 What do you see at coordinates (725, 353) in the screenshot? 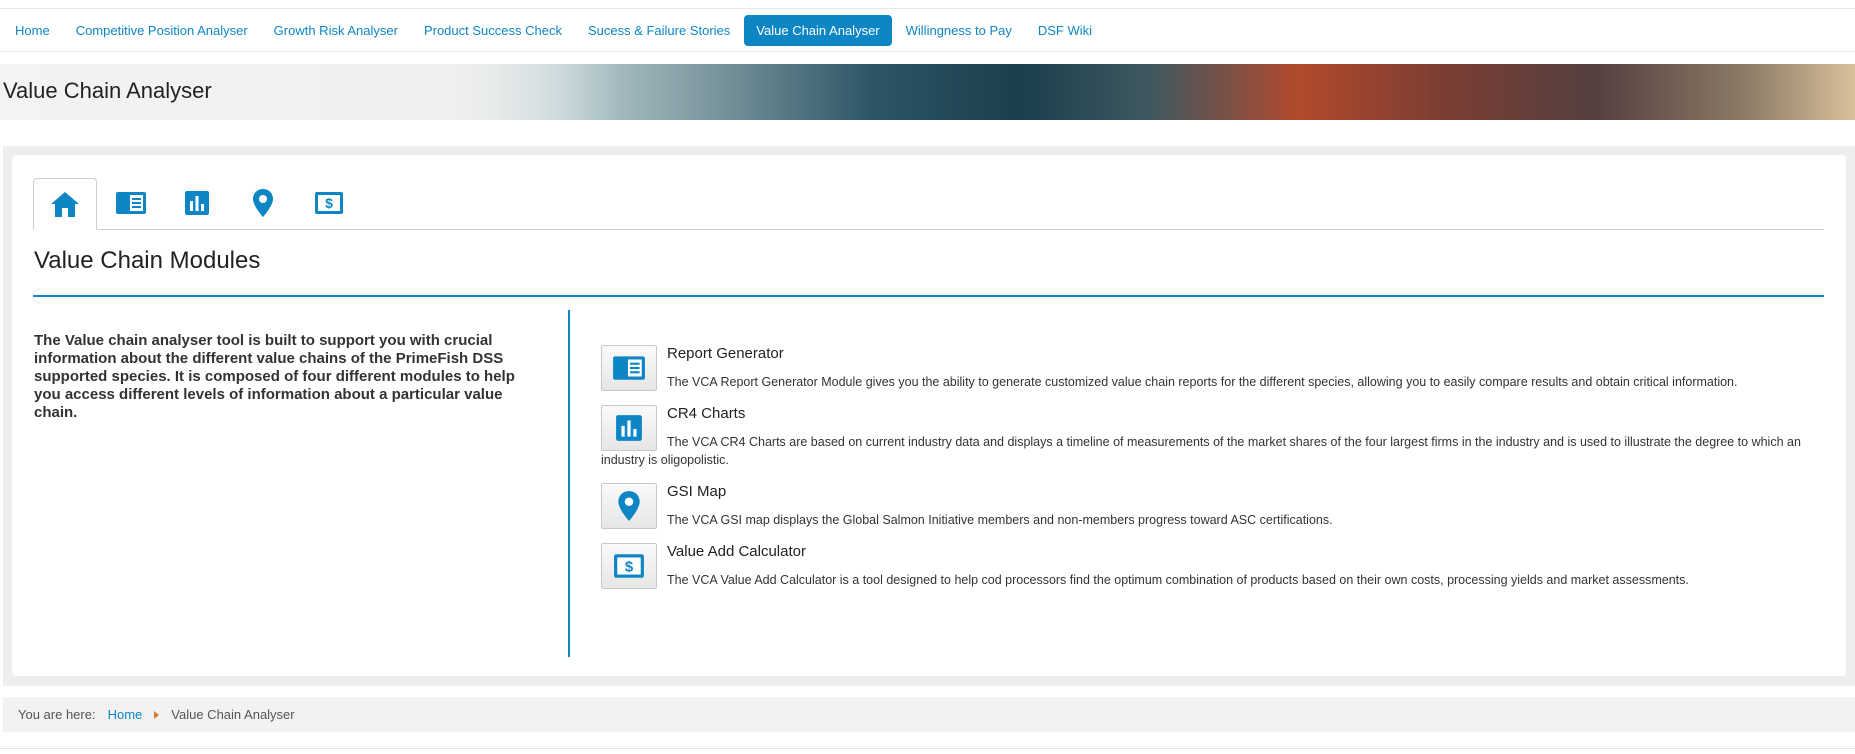
I see `module-title: Report Generator` at bounding box center [725, 353].